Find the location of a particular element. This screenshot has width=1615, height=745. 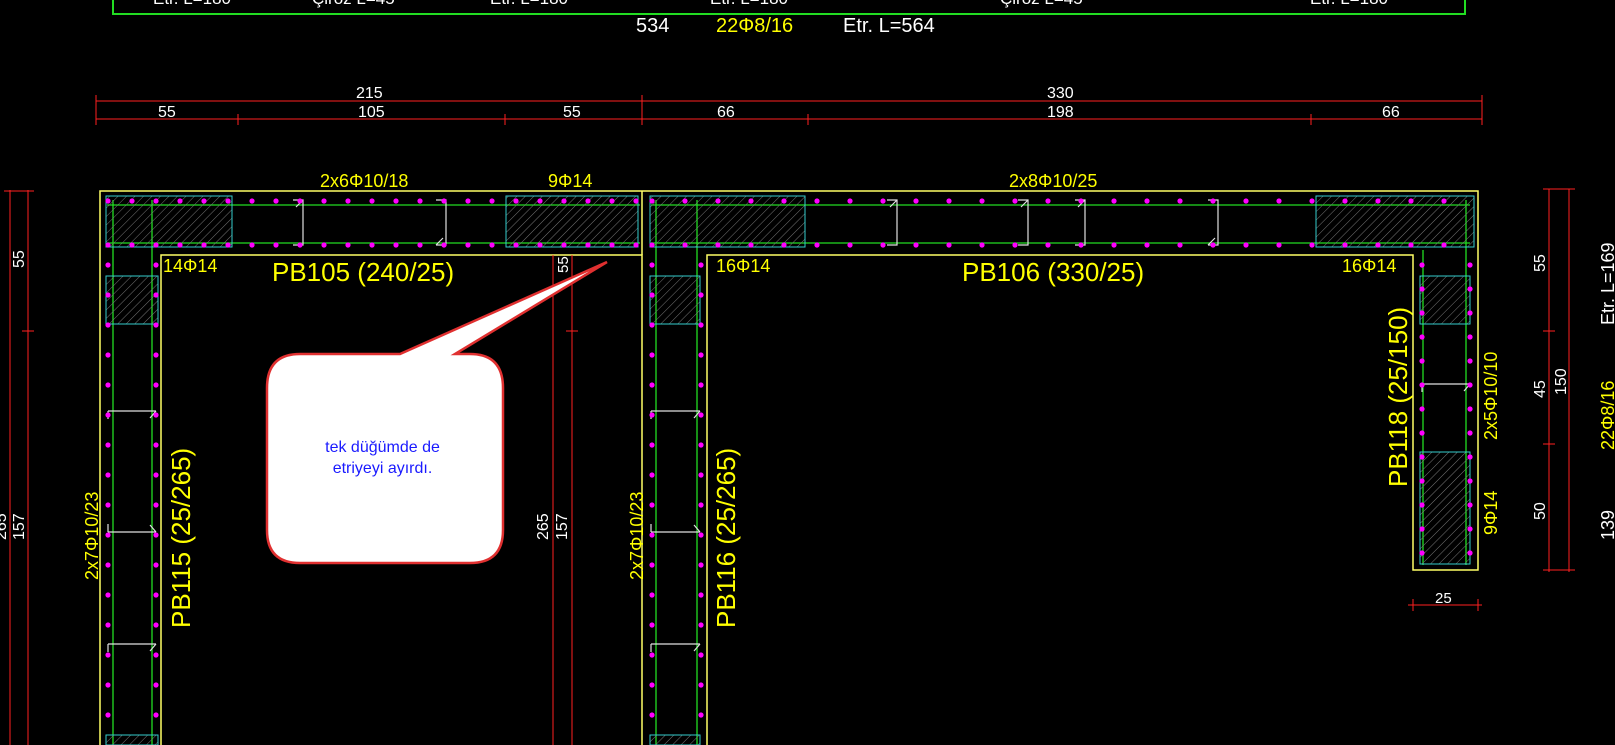

pb116-label: PB116 (25/265) is located at coordinates (726, 538).